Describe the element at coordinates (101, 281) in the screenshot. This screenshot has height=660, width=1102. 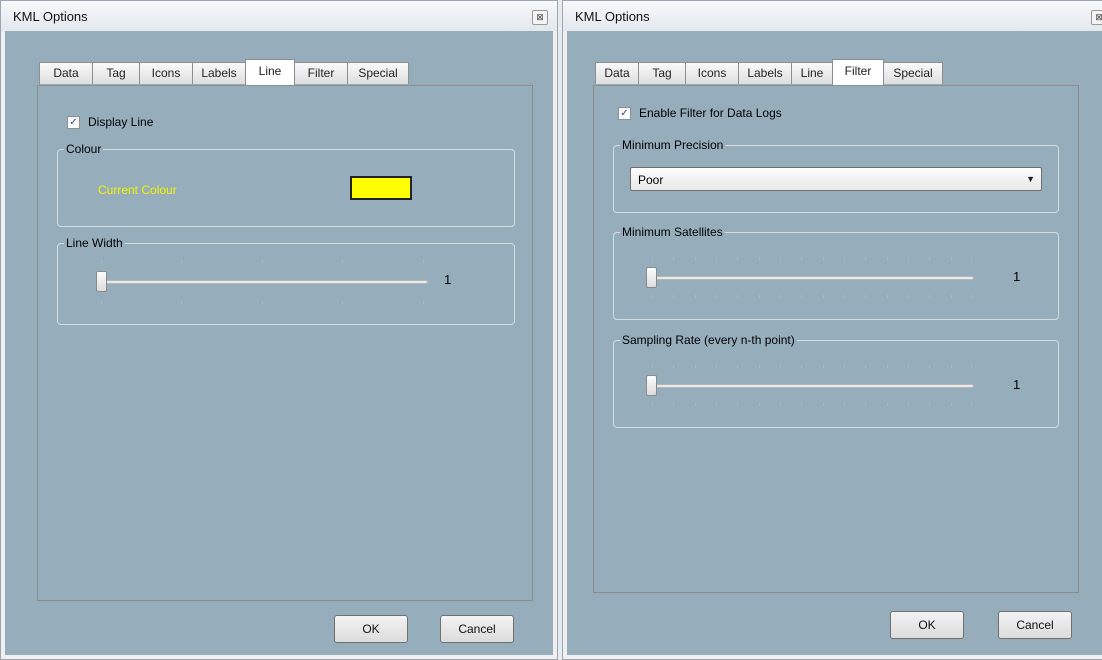
I see `line-width-slider-thumb` at that location.